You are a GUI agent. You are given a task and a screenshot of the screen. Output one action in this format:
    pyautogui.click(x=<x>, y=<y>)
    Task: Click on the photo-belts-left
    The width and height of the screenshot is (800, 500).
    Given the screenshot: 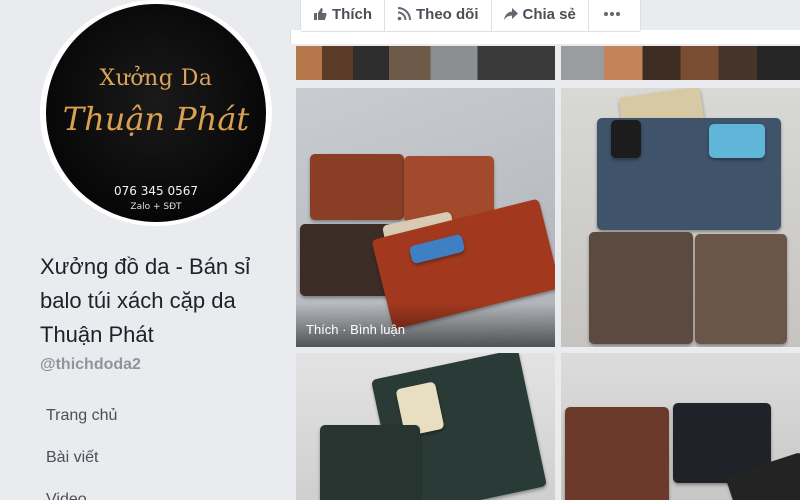 What is the action you would take?
    pyautogui.click(x=425, y=63)
    